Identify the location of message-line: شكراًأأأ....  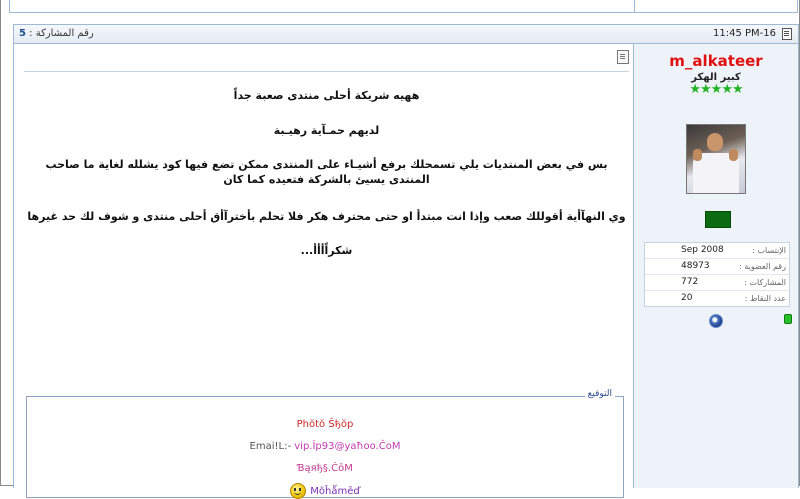
(326, 250).